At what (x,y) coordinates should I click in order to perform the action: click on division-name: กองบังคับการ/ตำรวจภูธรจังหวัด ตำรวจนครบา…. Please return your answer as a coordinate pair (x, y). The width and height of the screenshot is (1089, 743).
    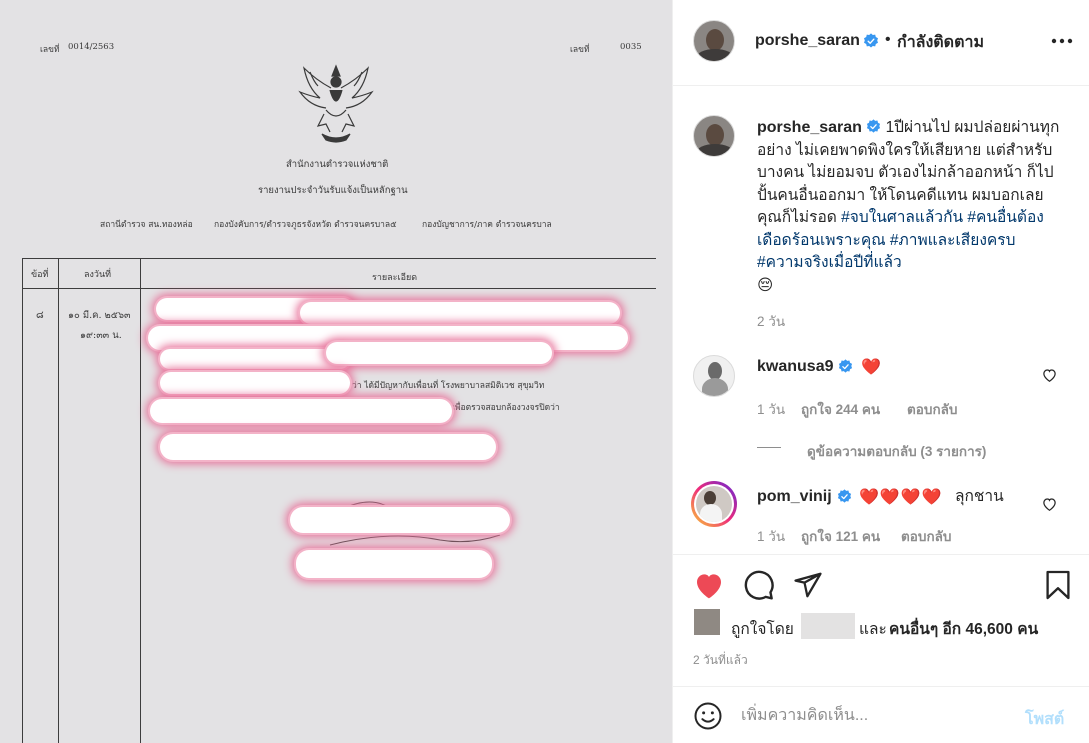
    Looking at the image, I should click on (305, 225).